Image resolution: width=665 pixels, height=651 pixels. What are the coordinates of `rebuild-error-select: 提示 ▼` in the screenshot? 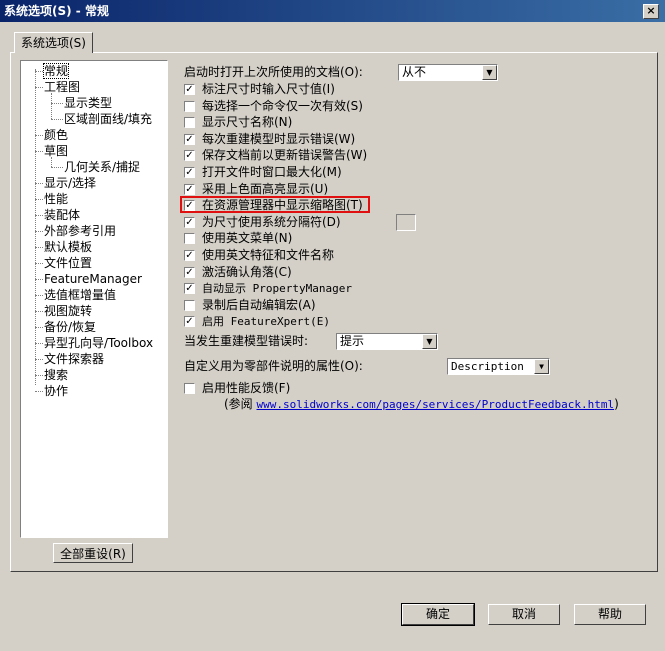 It's located at (387, 341).